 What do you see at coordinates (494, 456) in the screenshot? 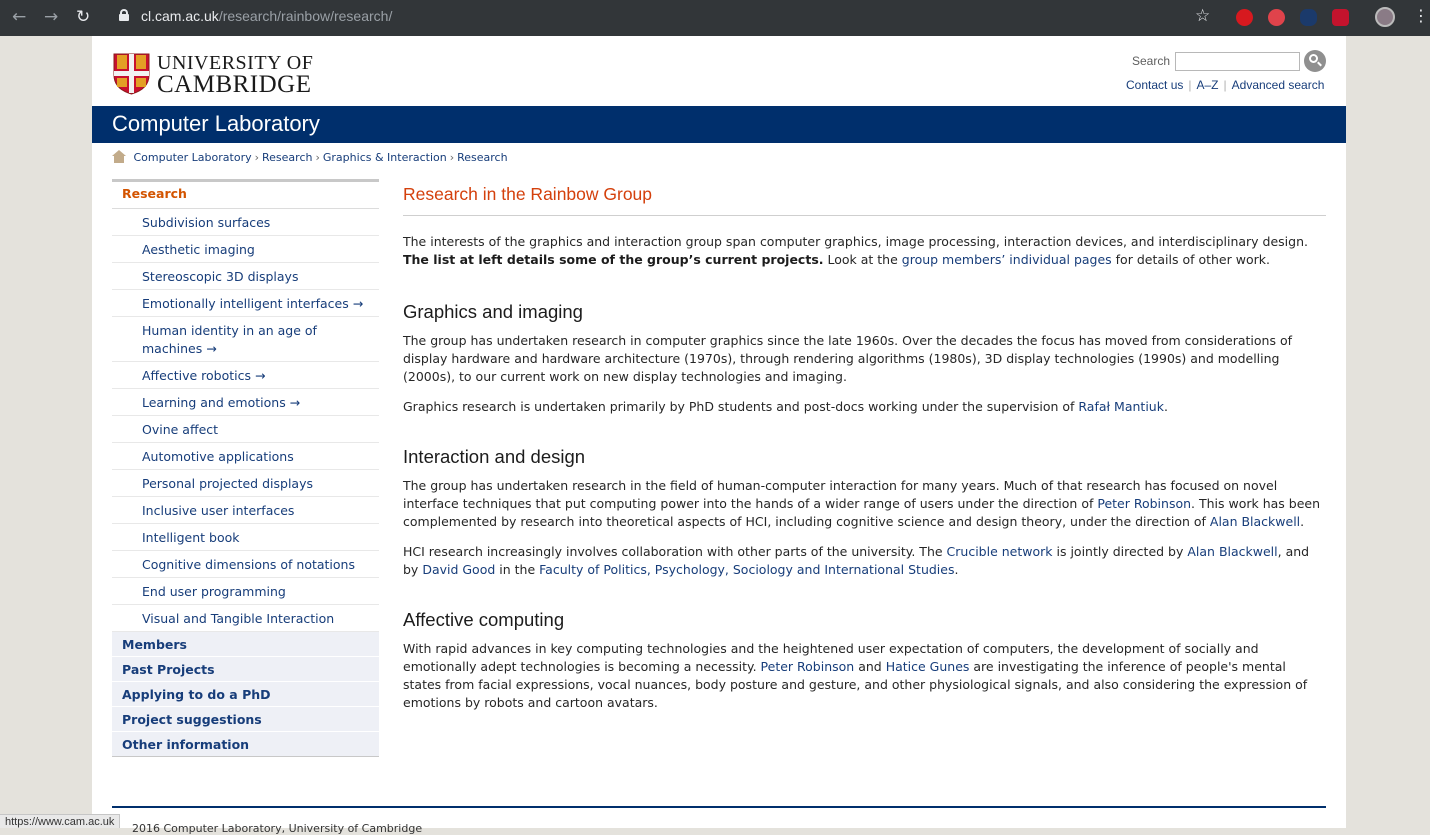
I see `heading-interaction-design: Interaction and design` at bounding box center [494, 456].